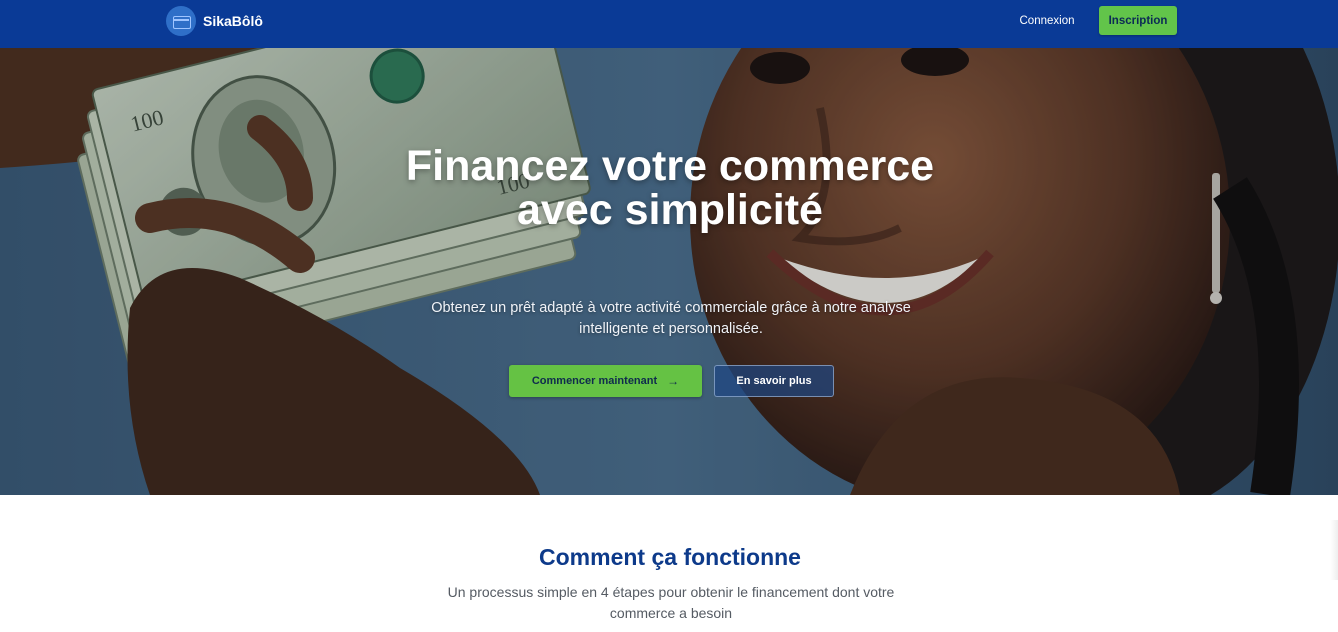 The width and height of the screenshot is (1338, 632). What do you see at coordinates (1047, 21) in the screenshot?
I see `login-link: Connexion` at bounding box center [1047, 21].